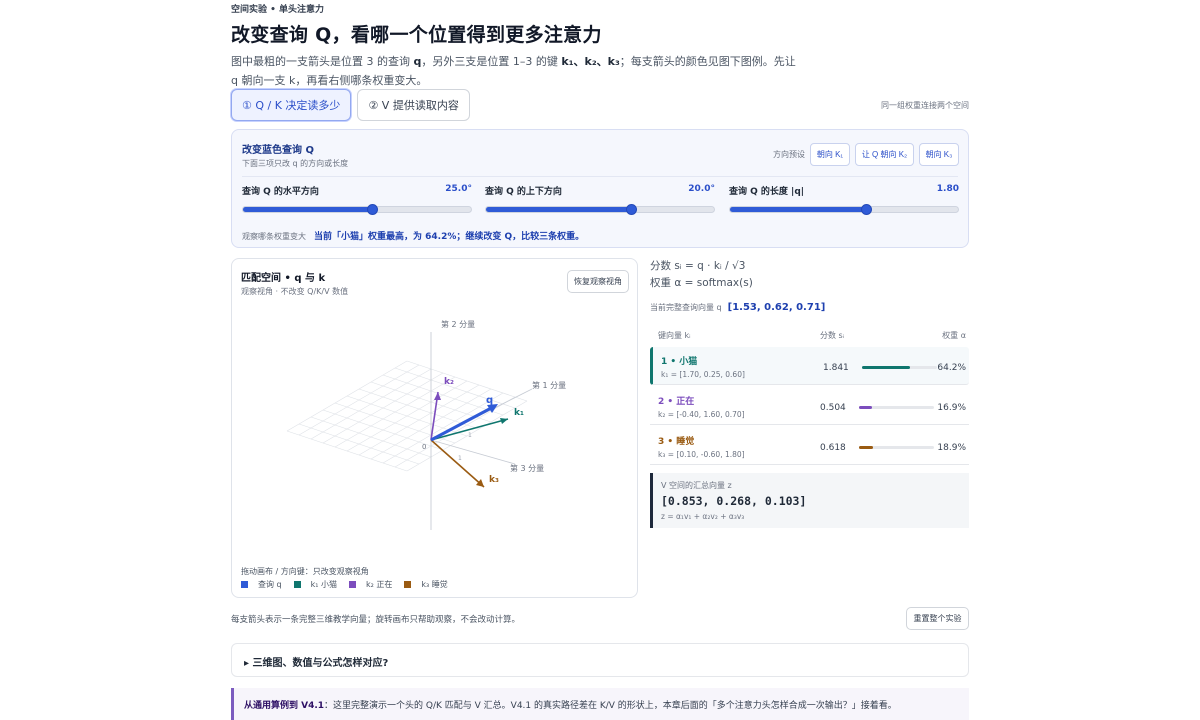  Describe the element at coordinates (830, 154) in the screenshot. I see `preset-toward-k1-button: 朝向 K₁` at that location.